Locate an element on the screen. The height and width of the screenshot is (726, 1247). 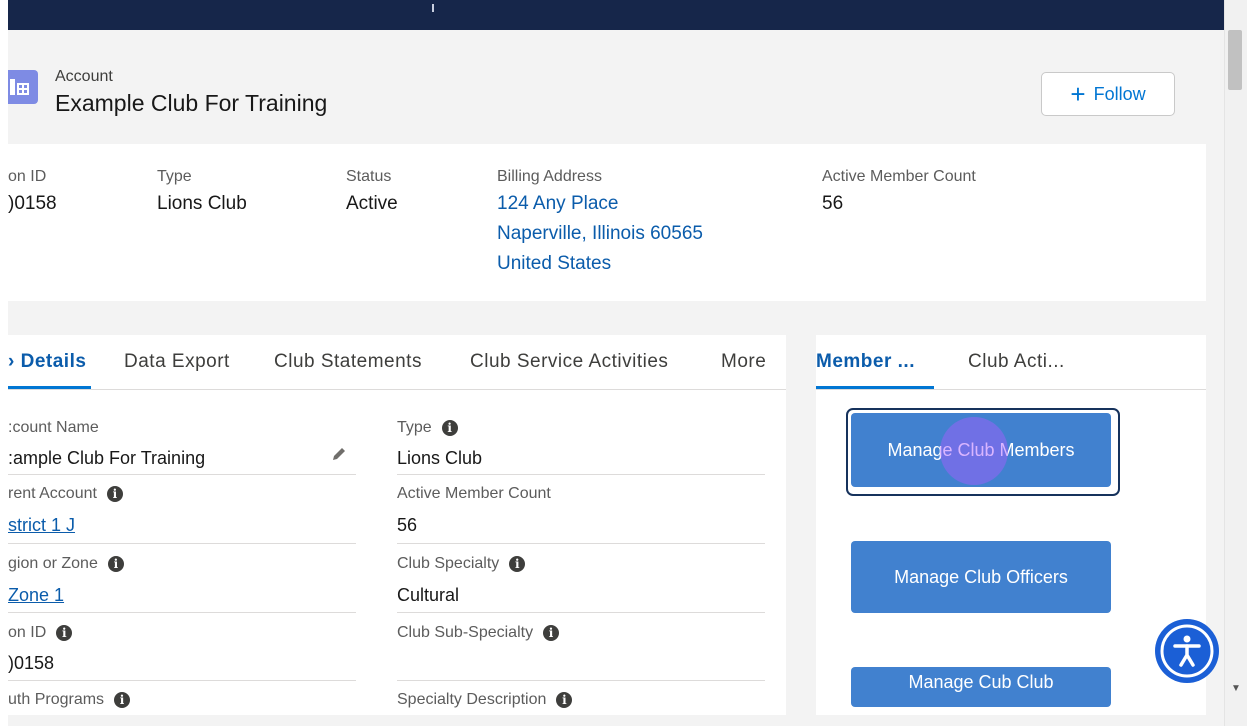
scroll-down-arrow: ▼ is located at coordinates (1236, 688).